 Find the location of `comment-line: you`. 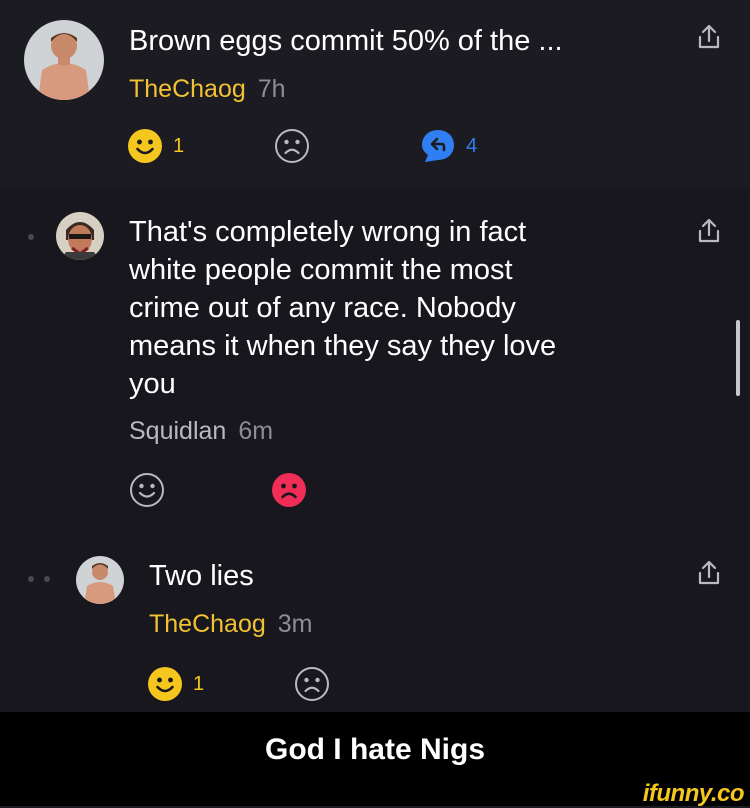

comment-line: you is located at coordinates (152, 384).